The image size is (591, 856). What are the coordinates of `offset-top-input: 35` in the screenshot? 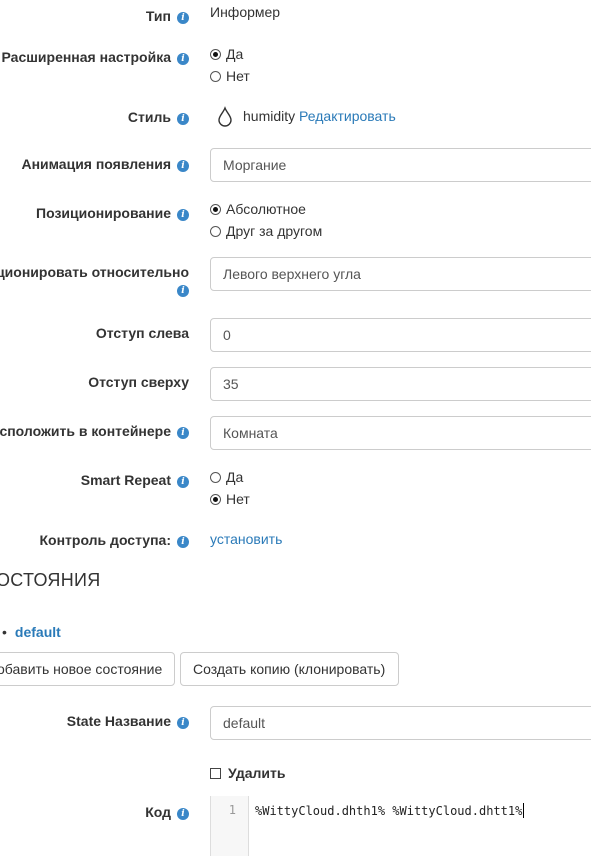 It's located at (400, 384).